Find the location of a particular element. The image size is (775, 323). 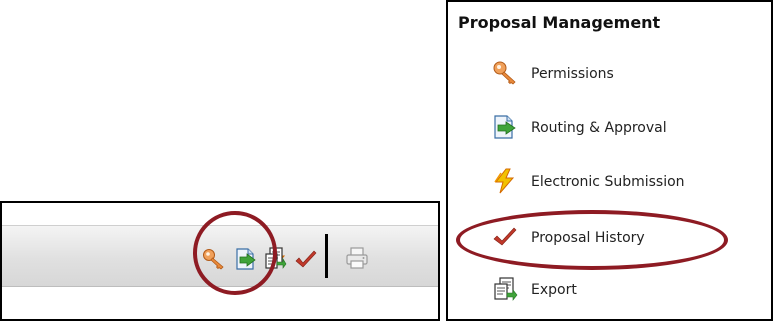

menu-item-label: Permissions is located at coordinates (572, 74).